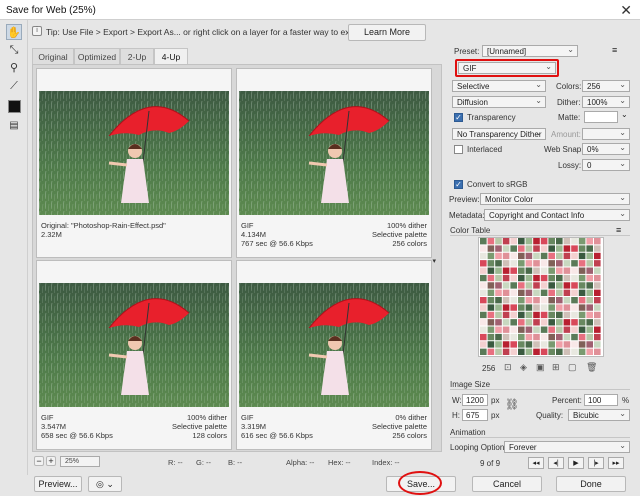 The image size is (640, 496). What do you see at coordinates (105, 484) in the screenshot?
I see `browser-preview-icon: ◎ ⌄` at bounding box center [105, 484].